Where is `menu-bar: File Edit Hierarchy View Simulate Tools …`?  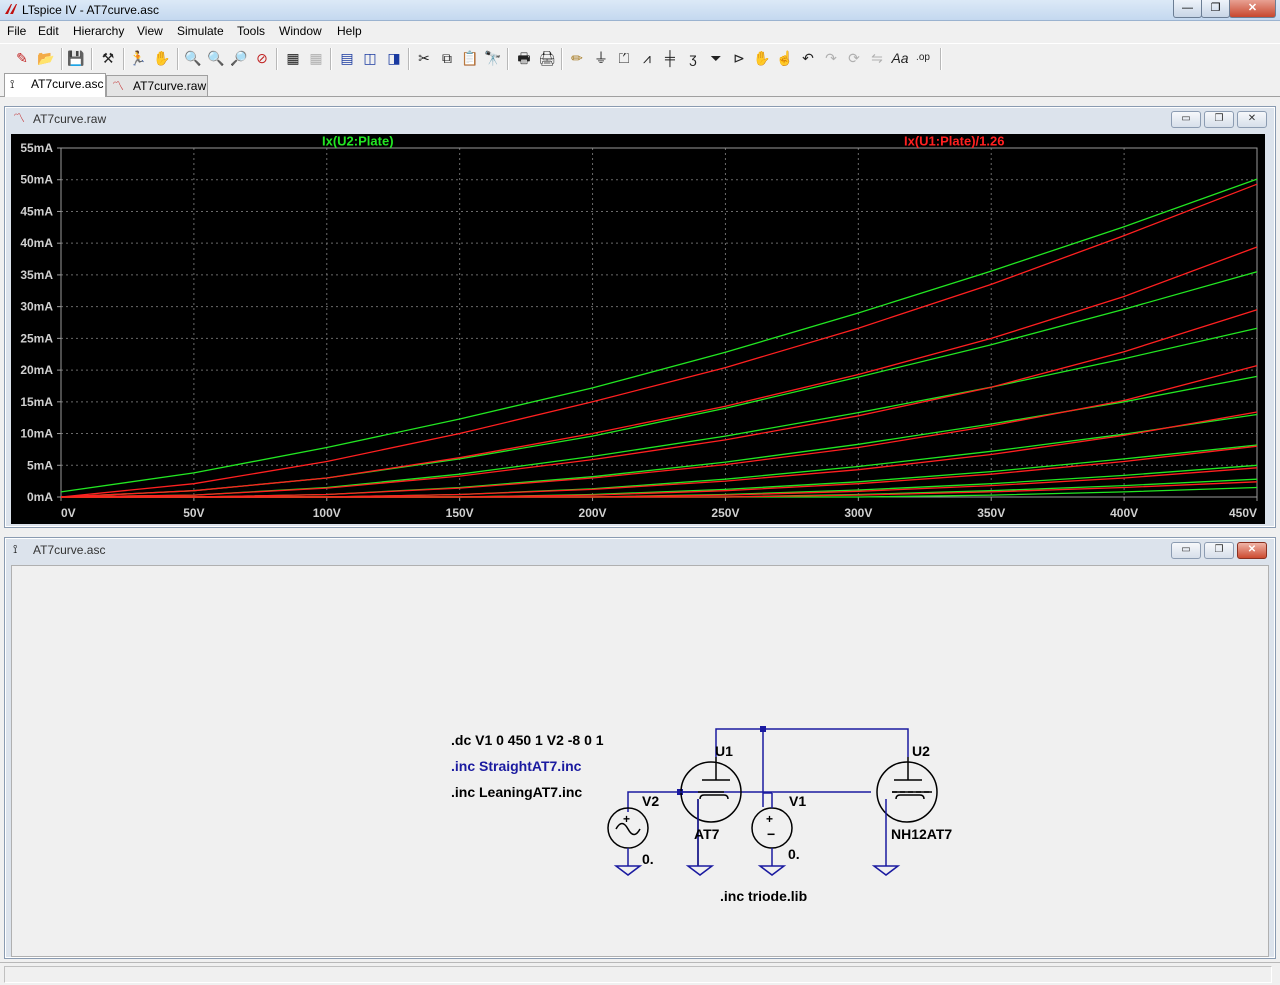 menu-bar: File Edit Hierarchy View Simulate Tools … is located at coordinates (640, 31).